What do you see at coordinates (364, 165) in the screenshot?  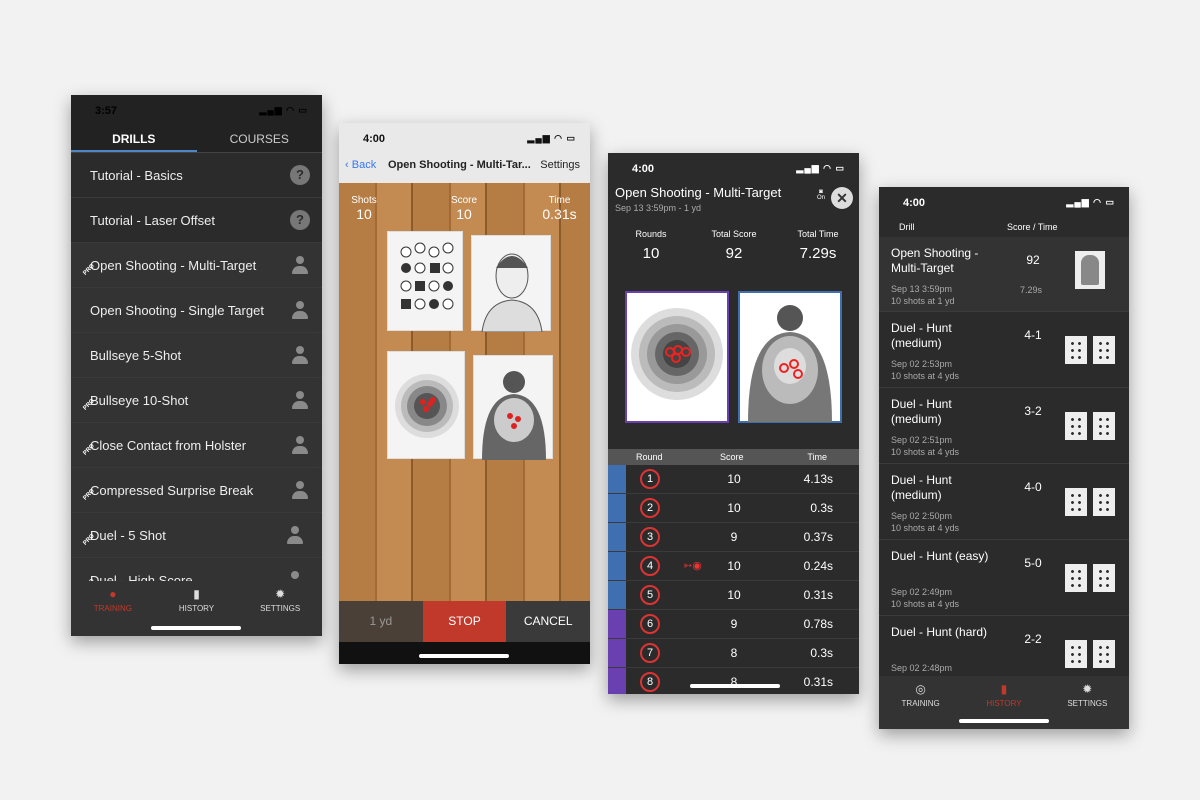 I see `back-label: Back` at bounding box center [364, 165].